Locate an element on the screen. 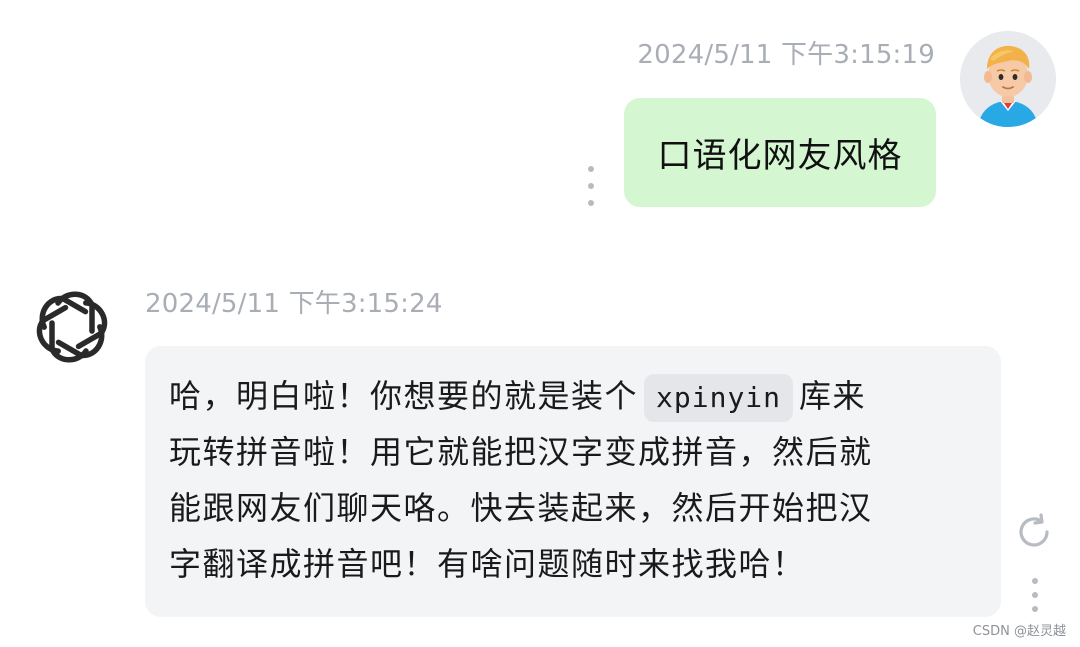 This screenshot has height=647, width=1080. ai-message-more-icon is located at coordinates (1035, 595).